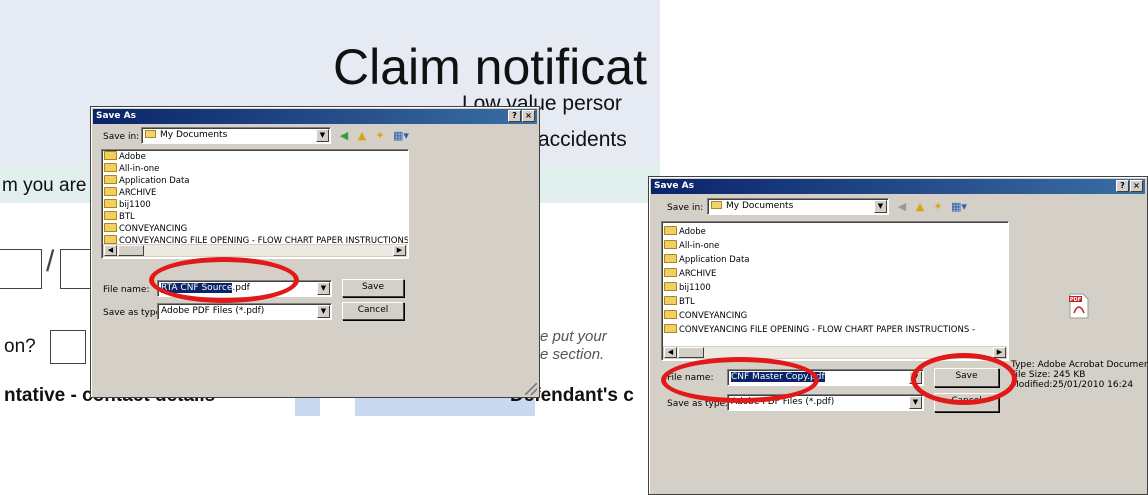  Describe the element at coordinates (1048, 375) in the screenshot. I see `file-size-info: File Size: 245 KB` at that location.